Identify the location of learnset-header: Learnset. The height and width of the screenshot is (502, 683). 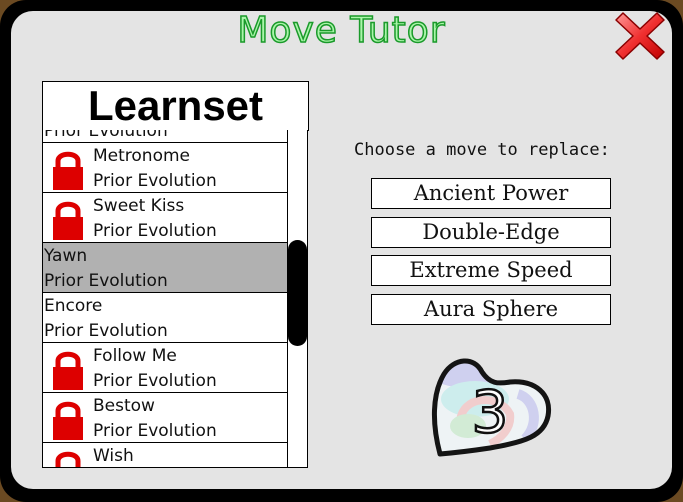
(175, 106).